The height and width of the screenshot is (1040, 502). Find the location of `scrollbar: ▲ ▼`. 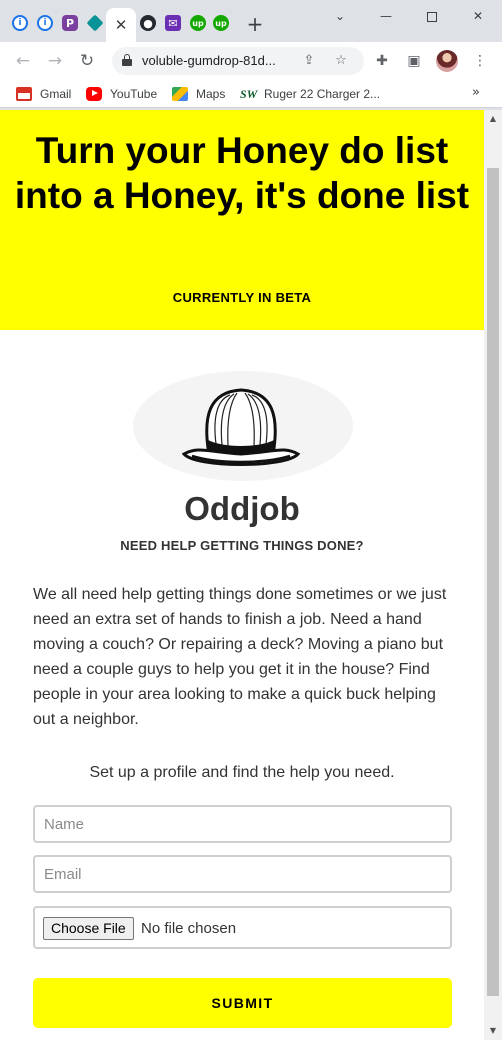

scrollbar: ▲ ▼ is located at coordinates (493, 575).